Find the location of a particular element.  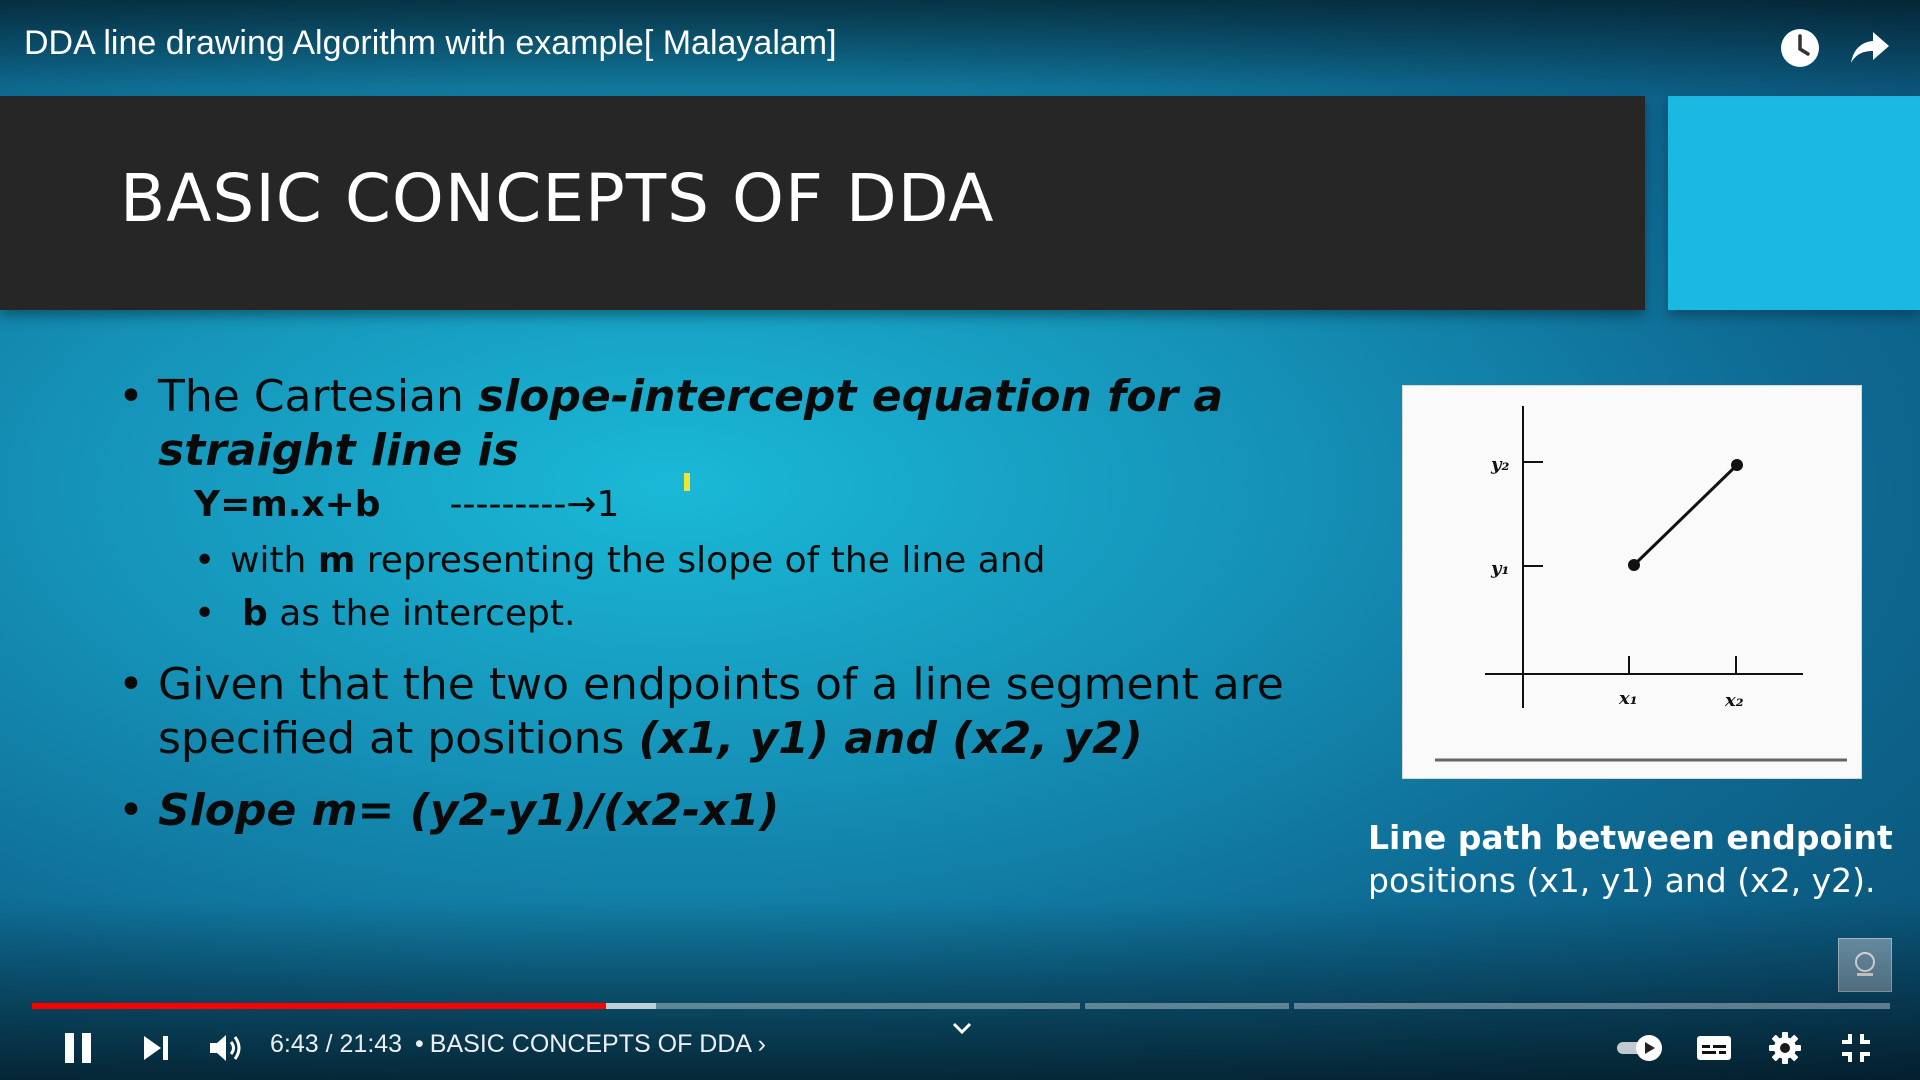

next-button is located at coordinates (156, 1048).